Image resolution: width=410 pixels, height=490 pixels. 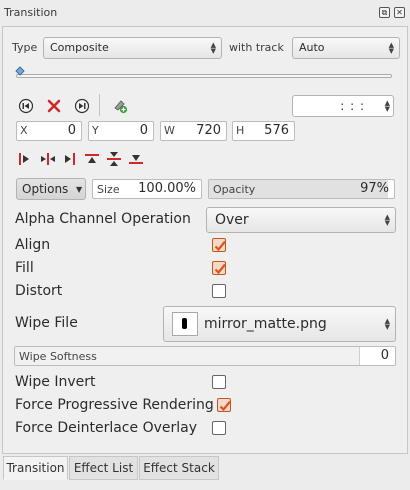 I want to click on alpha-operation-value: Over, so click(x=232, y=220).